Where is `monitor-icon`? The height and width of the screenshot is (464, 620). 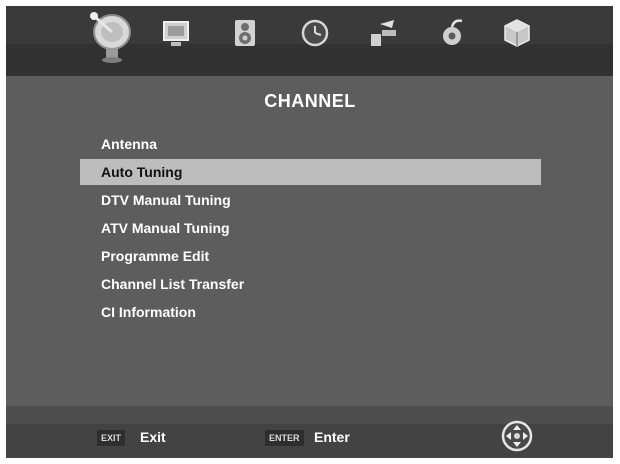
monitor-icon is located at coordinates (177, 33).